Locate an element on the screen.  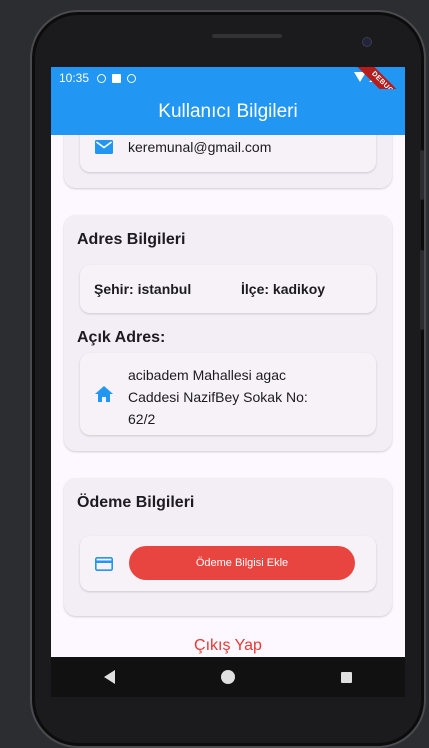
home-nav-icon is located at coordinates (228, 677).